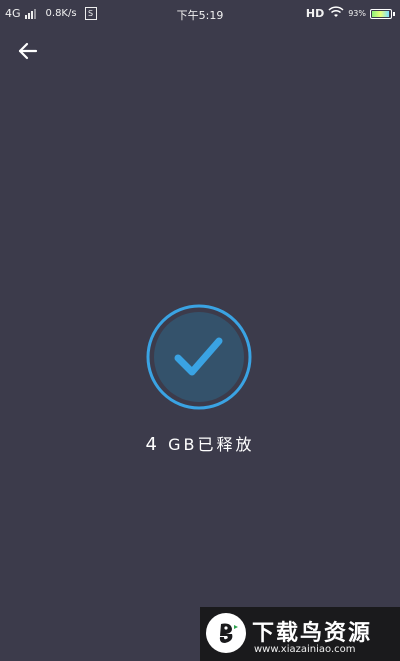 The width and height of the screenshot is (400, 661). I want to click on back-arrow-icon, so click(28, 51).